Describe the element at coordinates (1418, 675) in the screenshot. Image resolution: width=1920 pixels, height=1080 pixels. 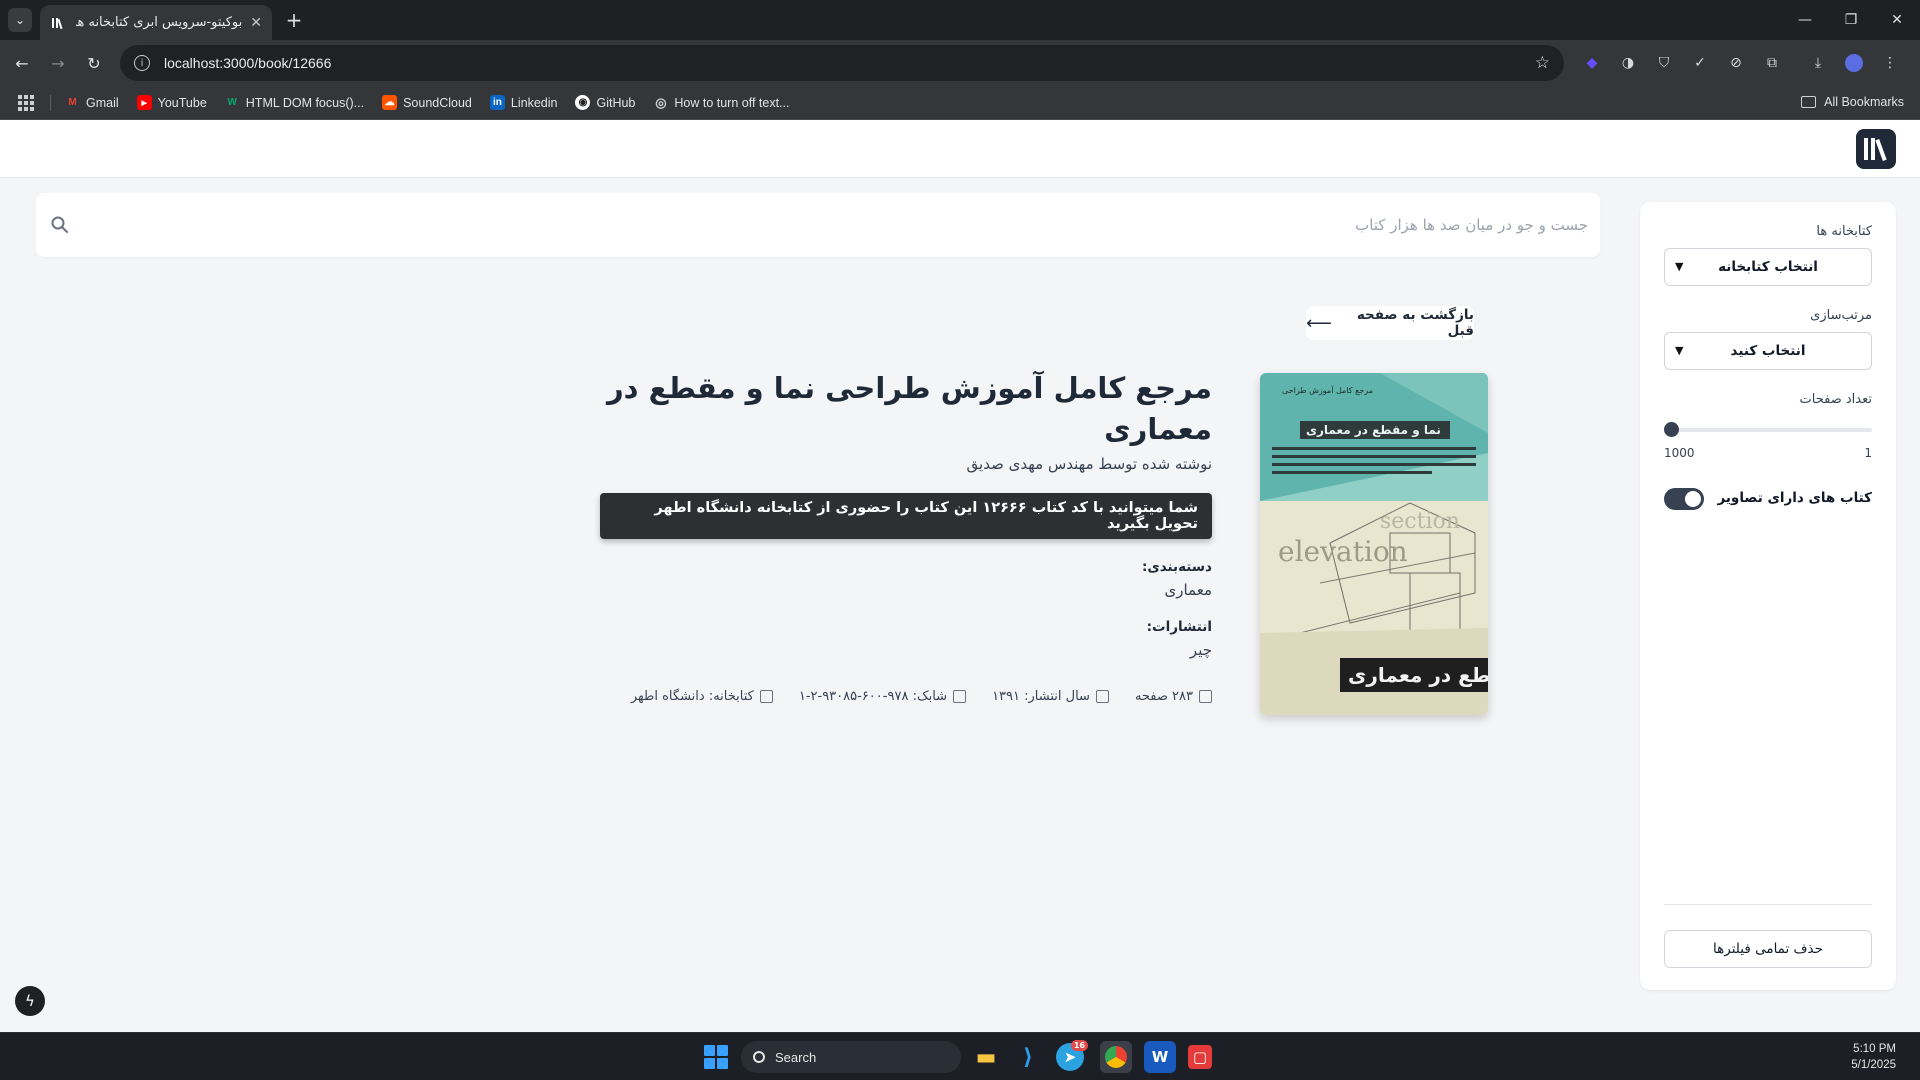
I see `cover-bottom-text: مقطع در معماری` at that location.